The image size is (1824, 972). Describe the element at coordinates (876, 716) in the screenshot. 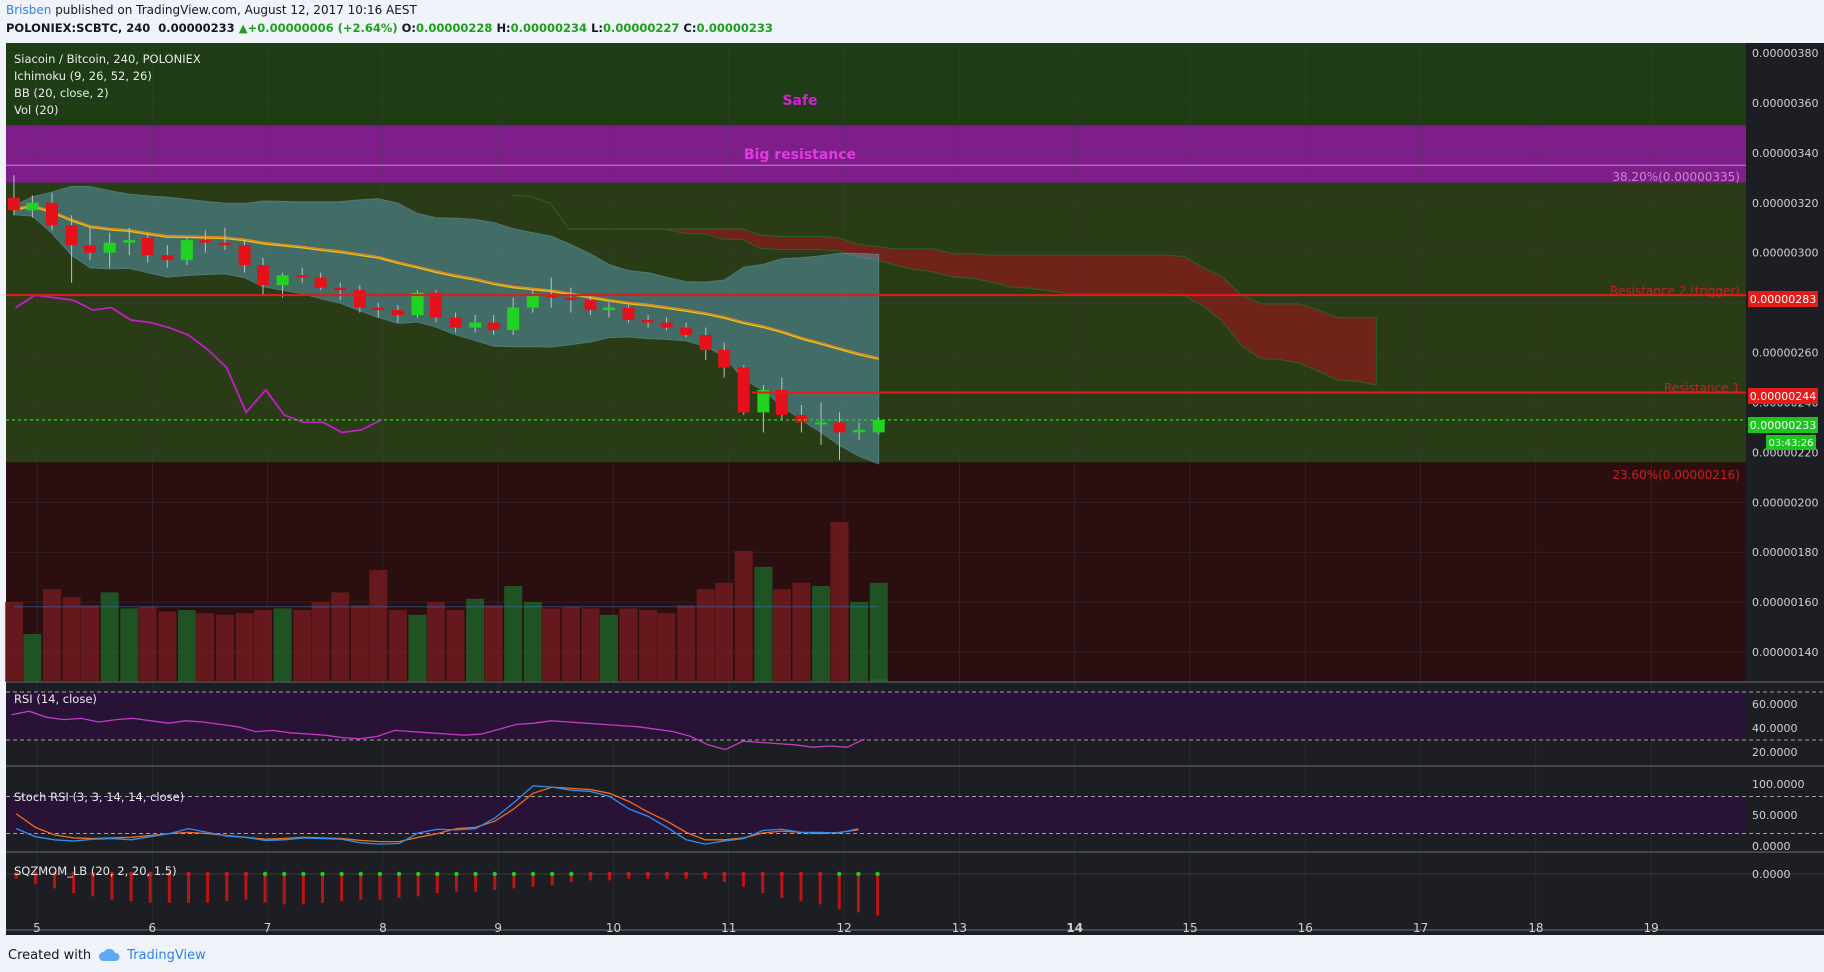

I see `rsi-band` at that location.